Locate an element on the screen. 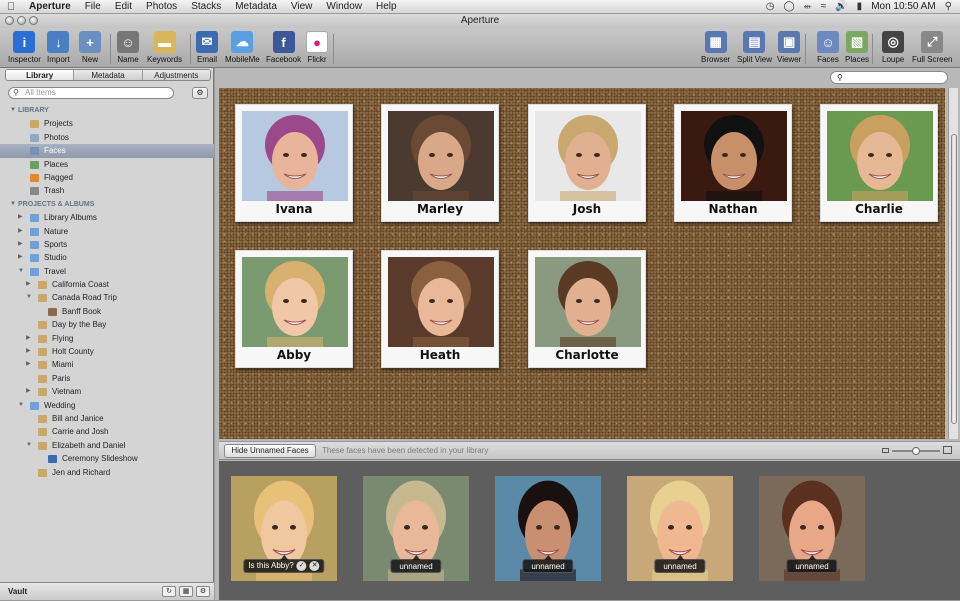  sidebar-item-places: Places is located at coordinates (107, 164).